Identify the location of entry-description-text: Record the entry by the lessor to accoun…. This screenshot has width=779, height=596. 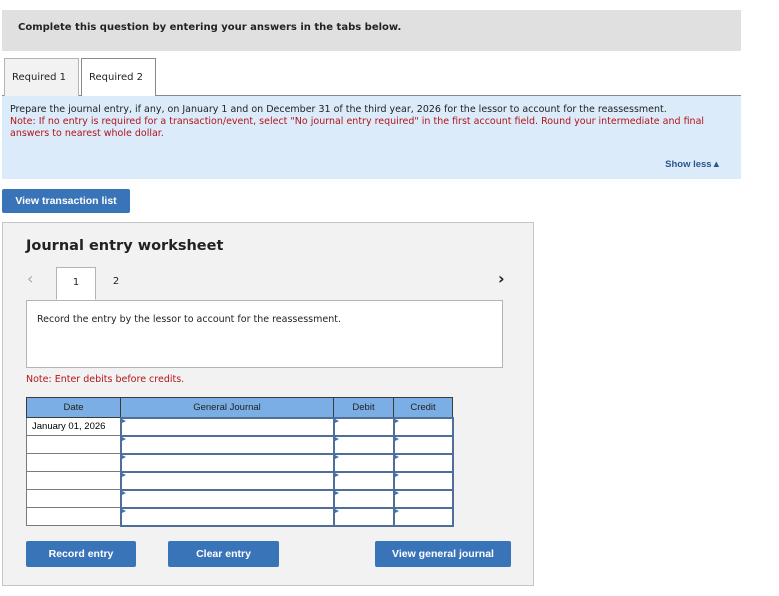
(189, 319).